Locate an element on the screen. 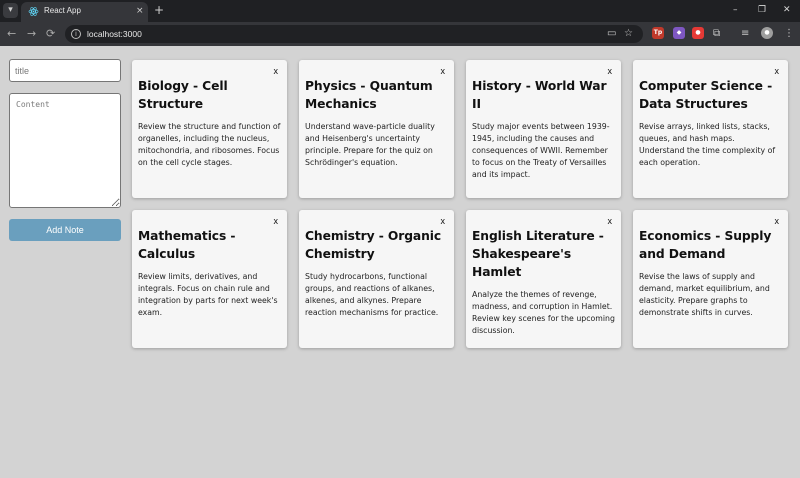  react-logo-icon is located at coordinates (33, 11).